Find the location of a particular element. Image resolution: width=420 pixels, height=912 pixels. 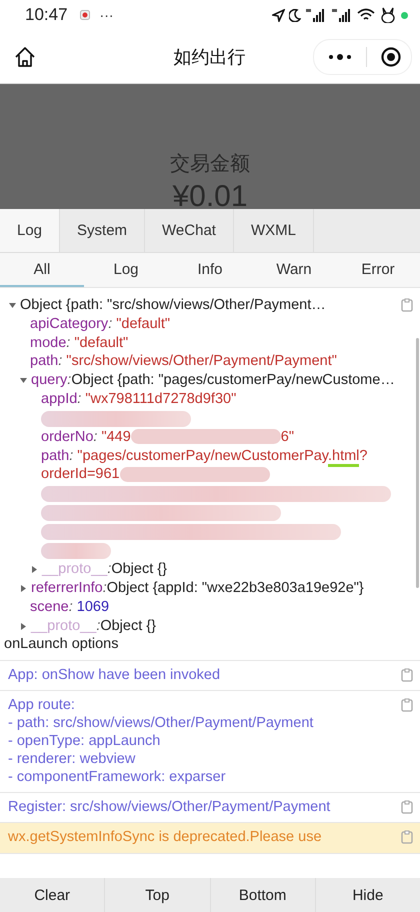

status-more: ··· is located at coordinates (107, 15).